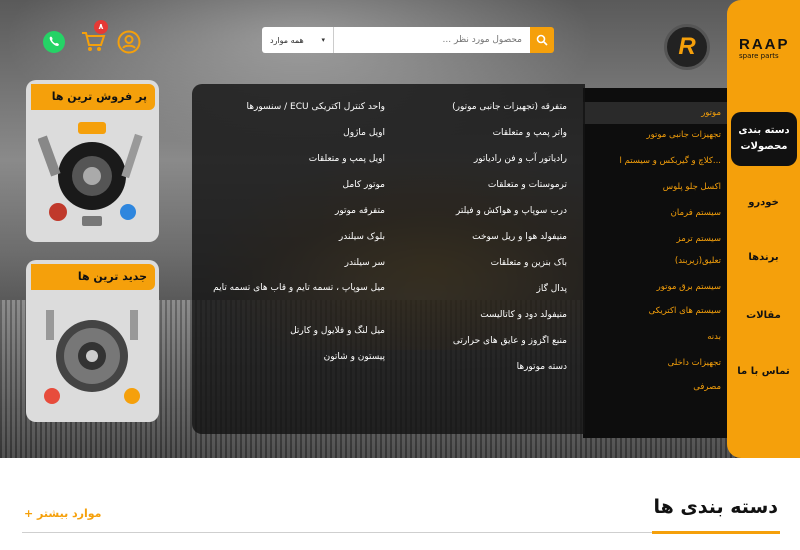 This screenshot has width=800, height=550. I want to click on submenu-link: ترموستات و متعلقات, so click(527, 185).